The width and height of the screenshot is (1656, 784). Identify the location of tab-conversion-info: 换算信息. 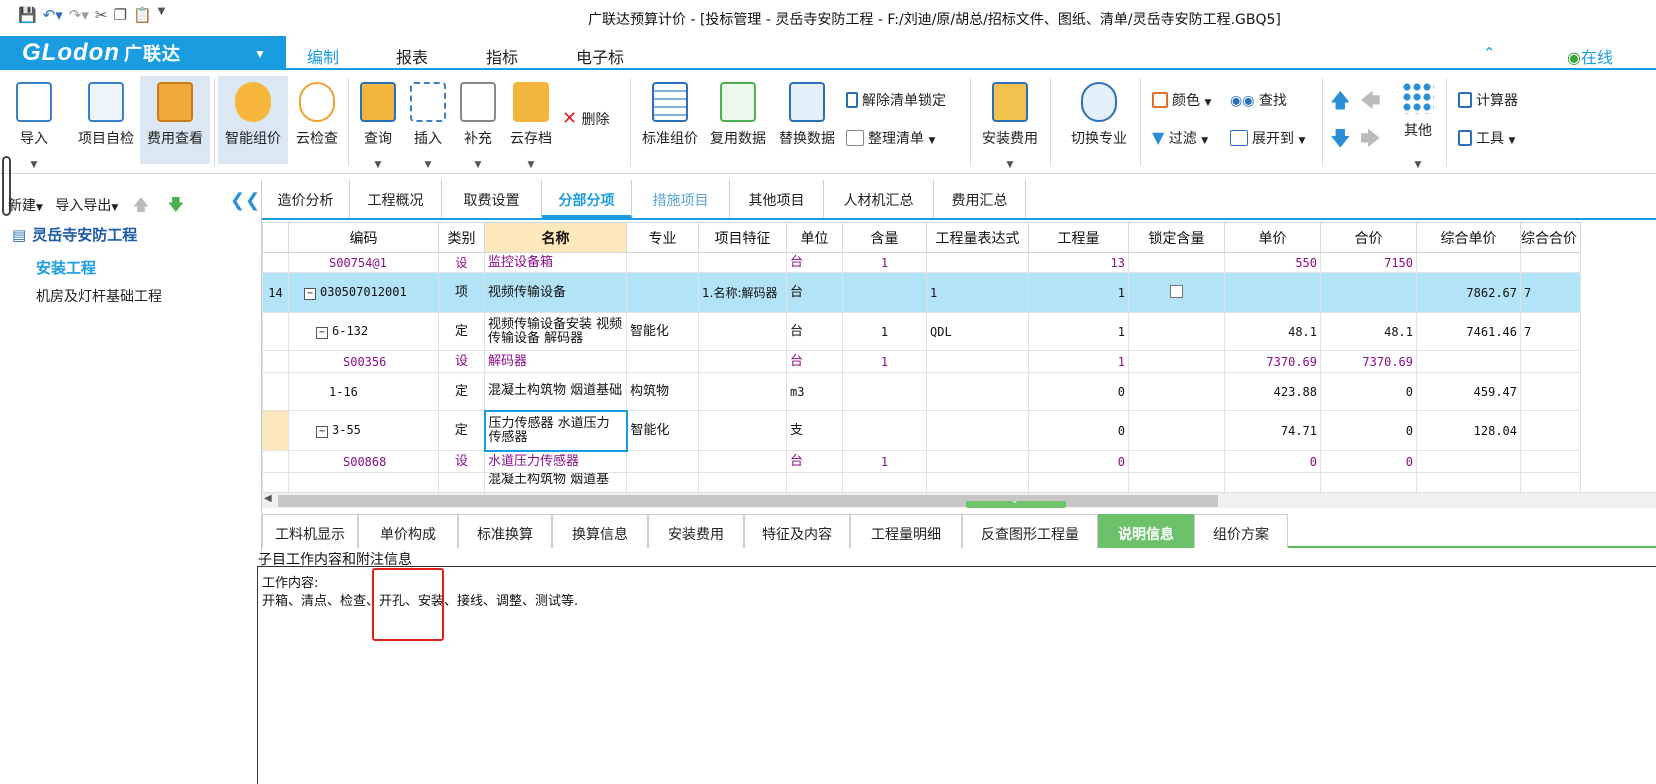
(600, 531).